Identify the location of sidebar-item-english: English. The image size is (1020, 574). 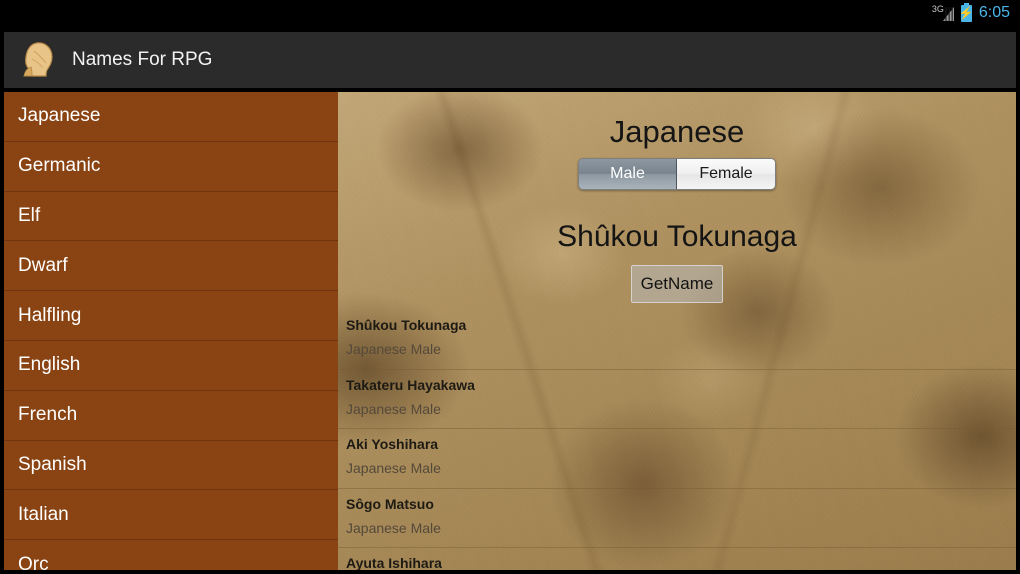
(171, 366).